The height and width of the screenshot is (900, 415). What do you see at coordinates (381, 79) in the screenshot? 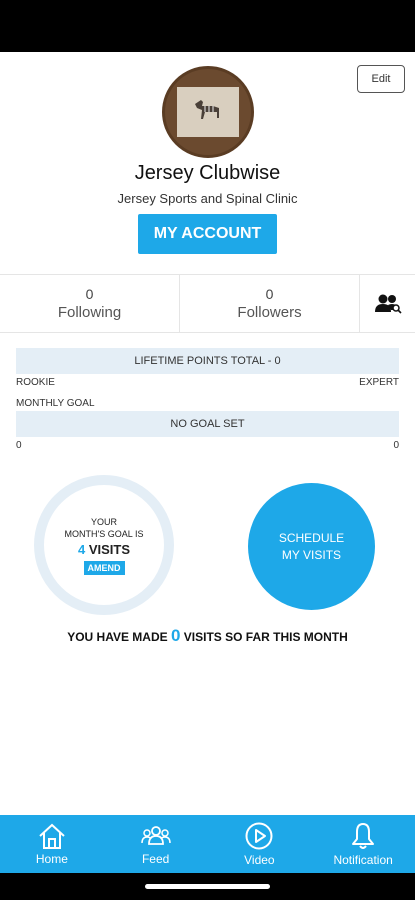
I see `edit-button: Edit` at bounding box center [381, 79].